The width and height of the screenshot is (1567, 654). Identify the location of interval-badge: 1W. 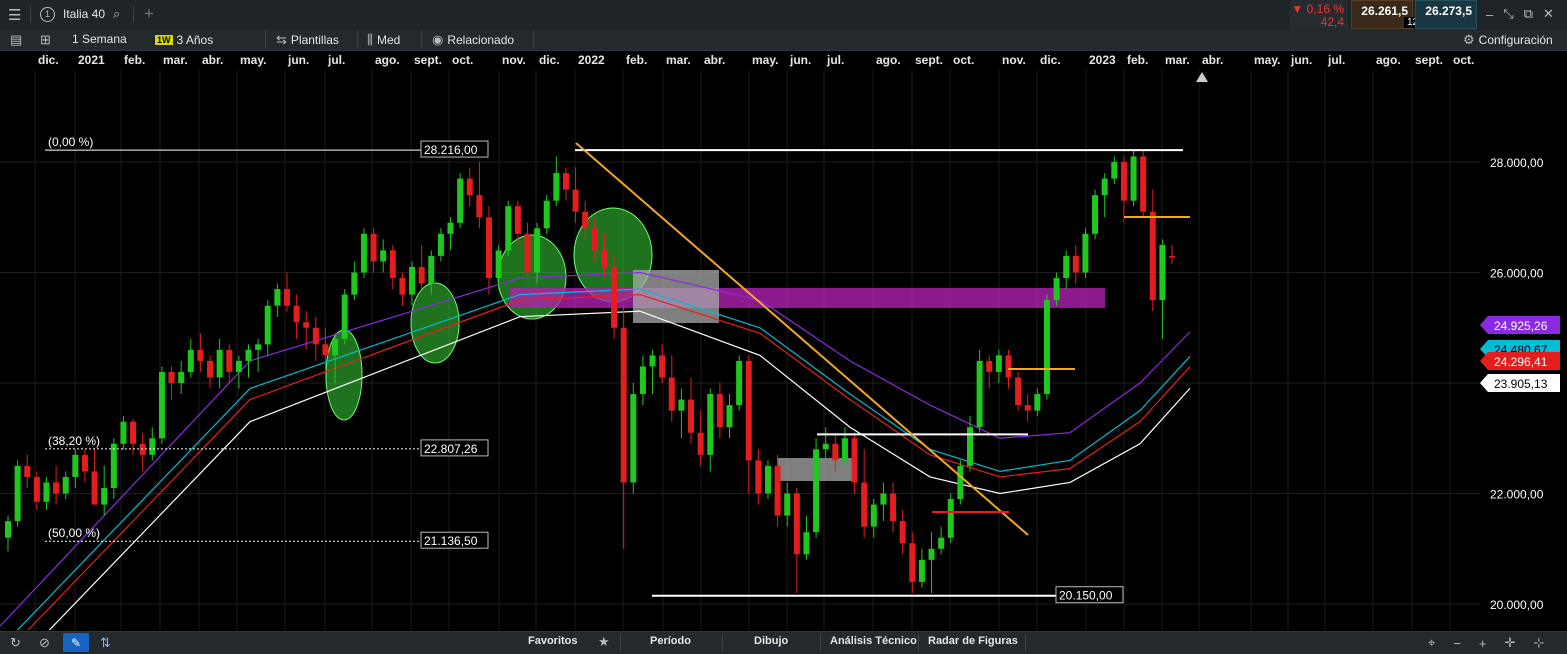
(164, 40).